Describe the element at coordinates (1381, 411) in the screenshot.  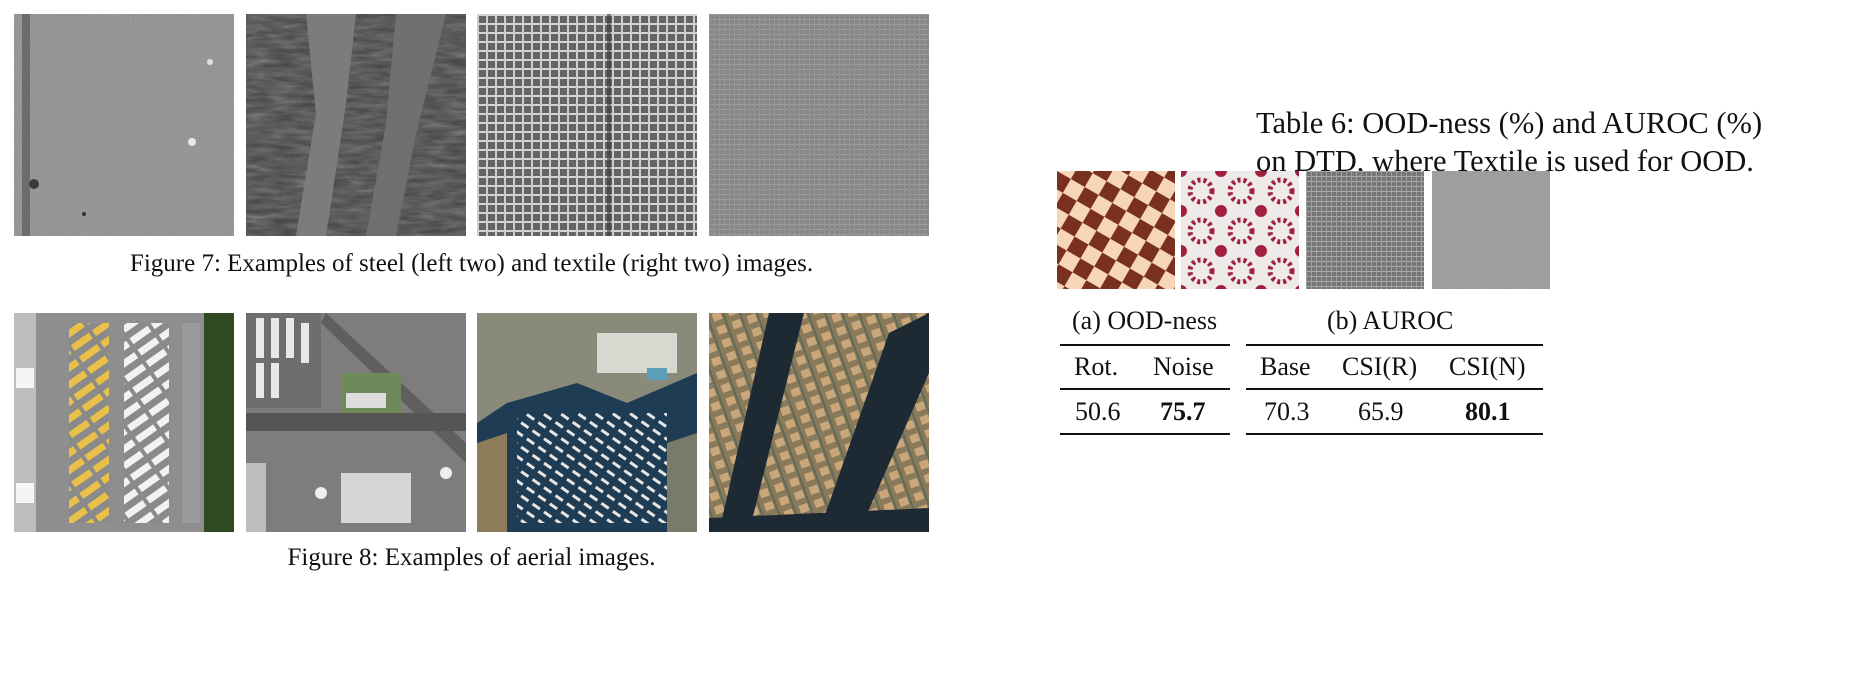
I see `value-csi-r: 65.9` at that location.